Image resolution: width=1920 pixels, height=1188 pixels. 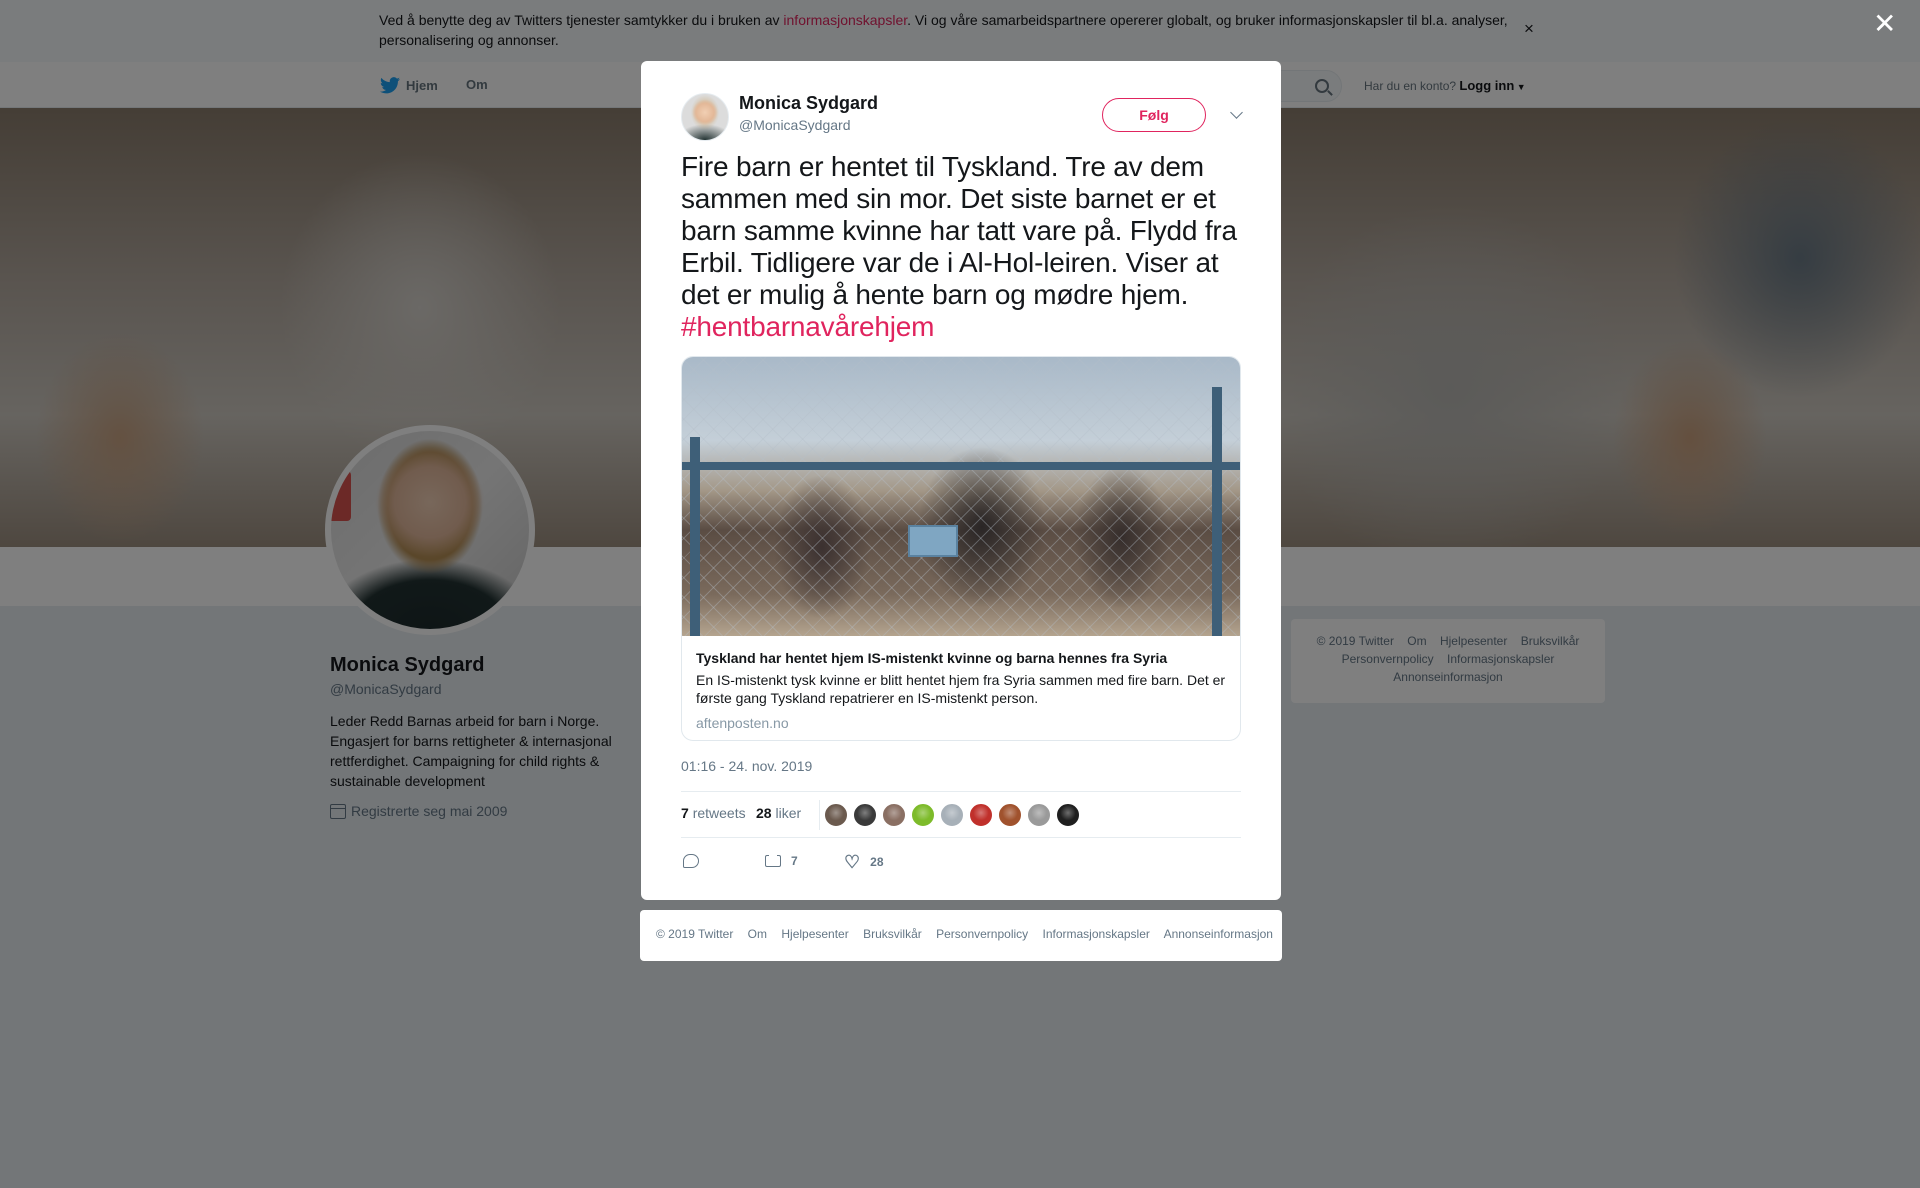 What do you see at coordinates (877, 862) in the screenshot?
I see `like-count: 28` at bounding box center [877, 862].